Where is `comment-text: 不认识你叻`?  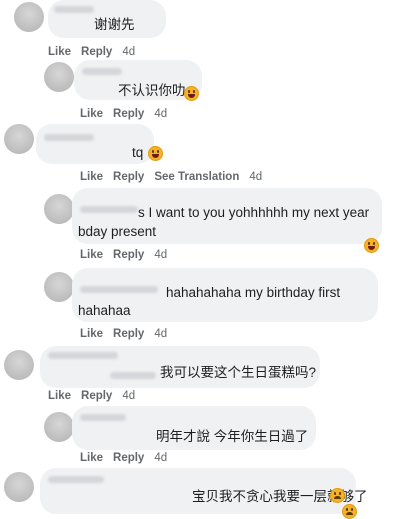
comment-text: 不认识你叻 is located at coordinates (152, 90).